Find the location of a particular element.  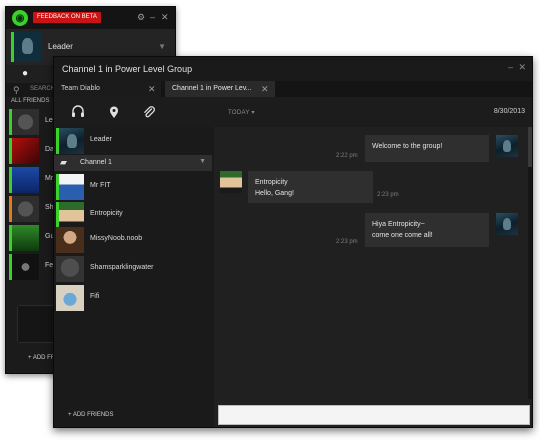

friends-titlebar: ◉ FEEDBACK ON BETA ⚙ – ✕ is located at coordinates (90, 18).